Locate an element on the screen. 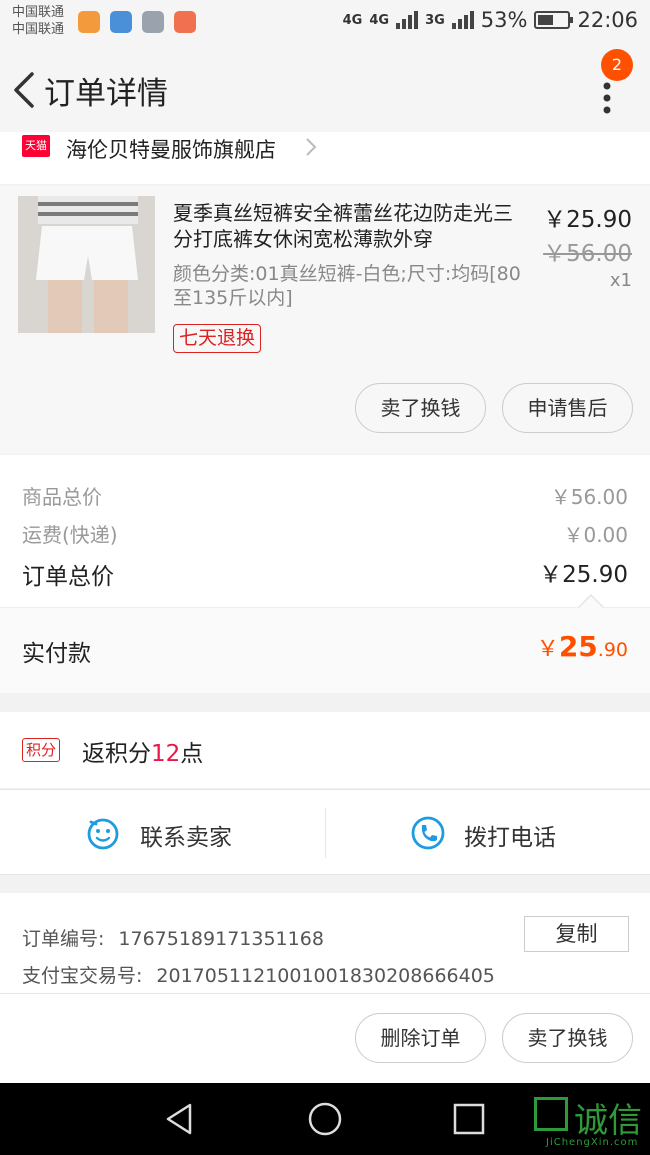 Image resolution: width=650 pixels, height=1155 pixels. contact-row: 联系卖家 拨打电话 is located at coordinates (325, 832).